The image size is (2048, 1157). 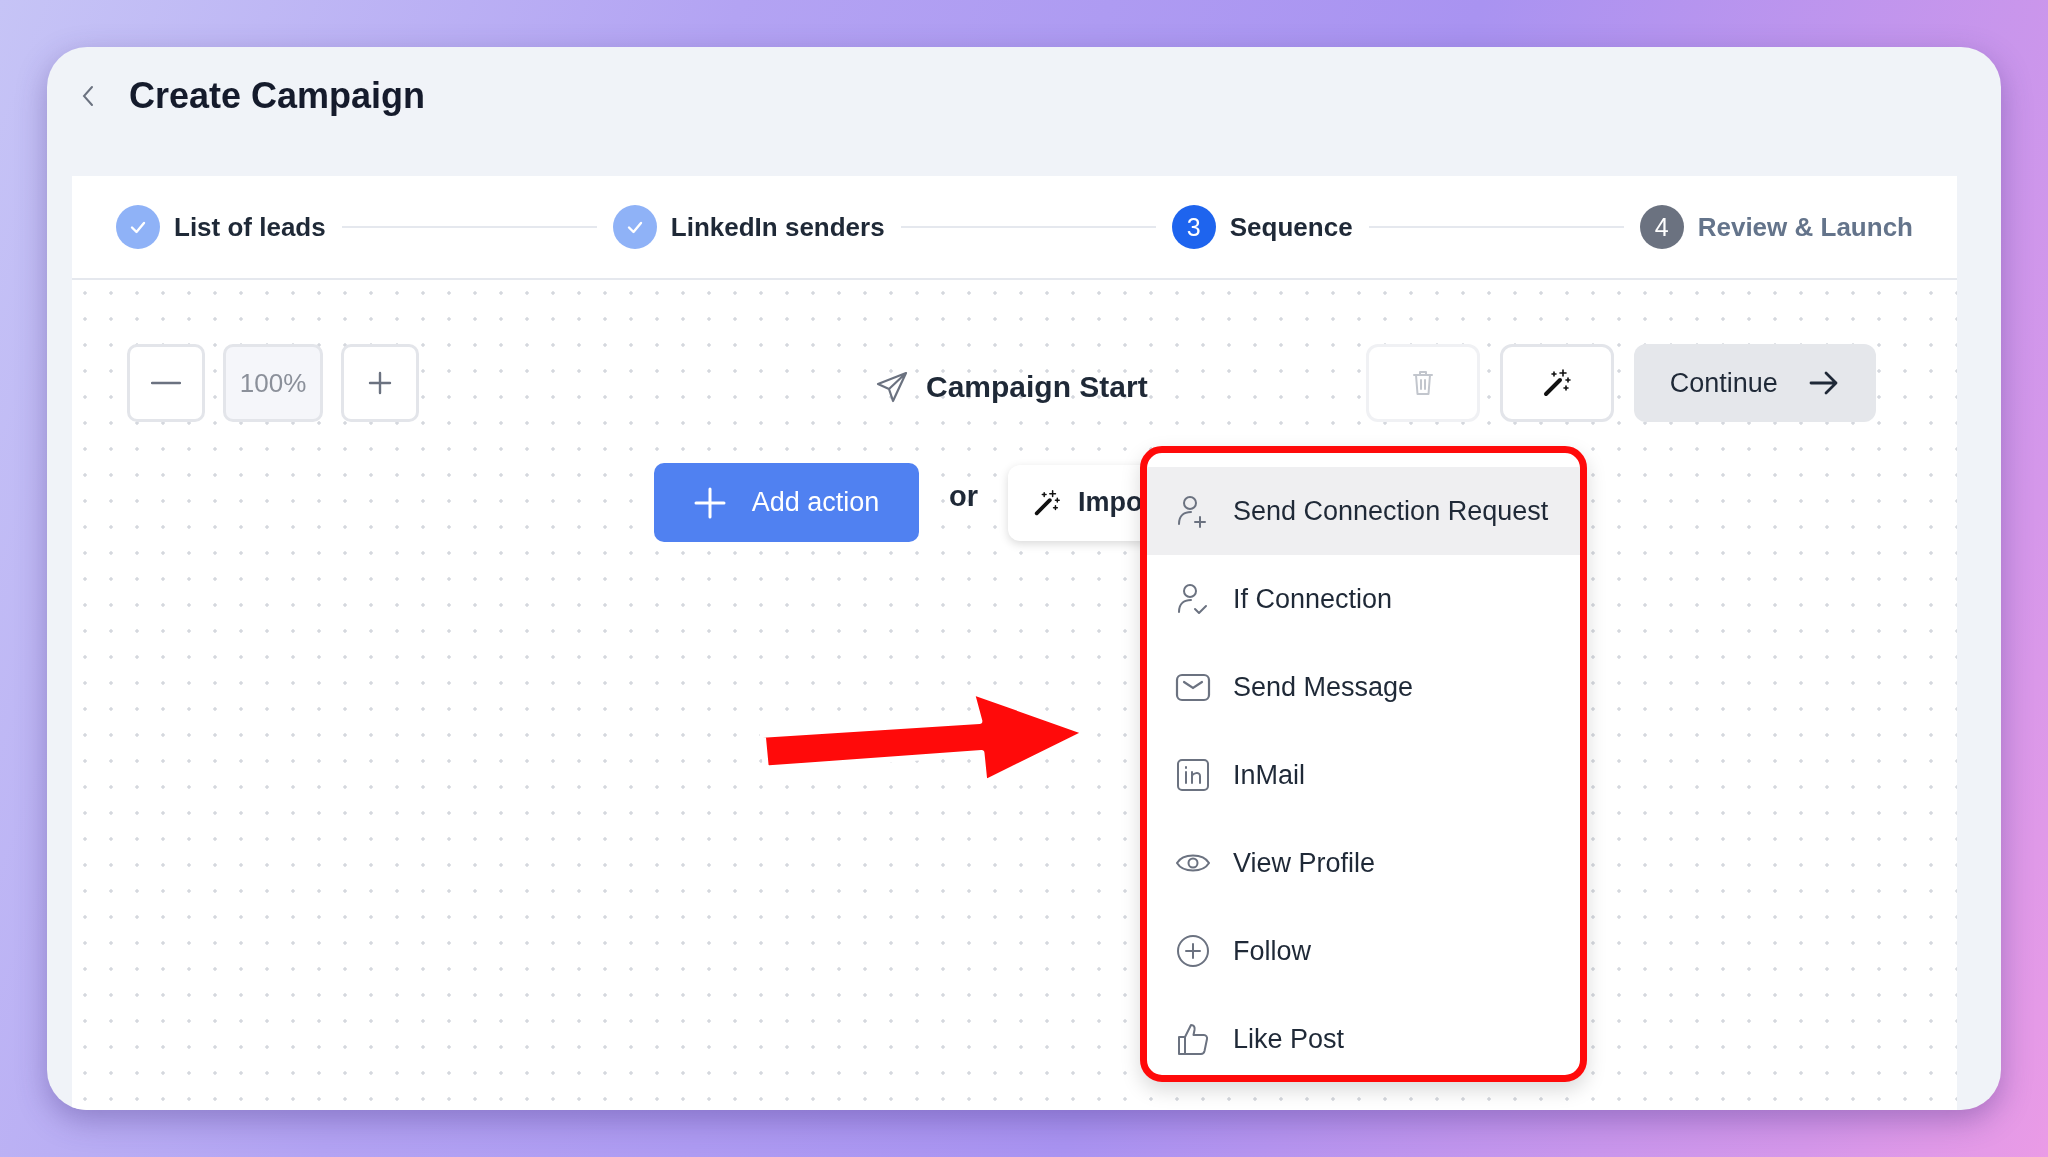 What do you see at coordinates (786, 502) in the screenshot?
I see `add-action-button: Add action` at bounding box center [786, 502].